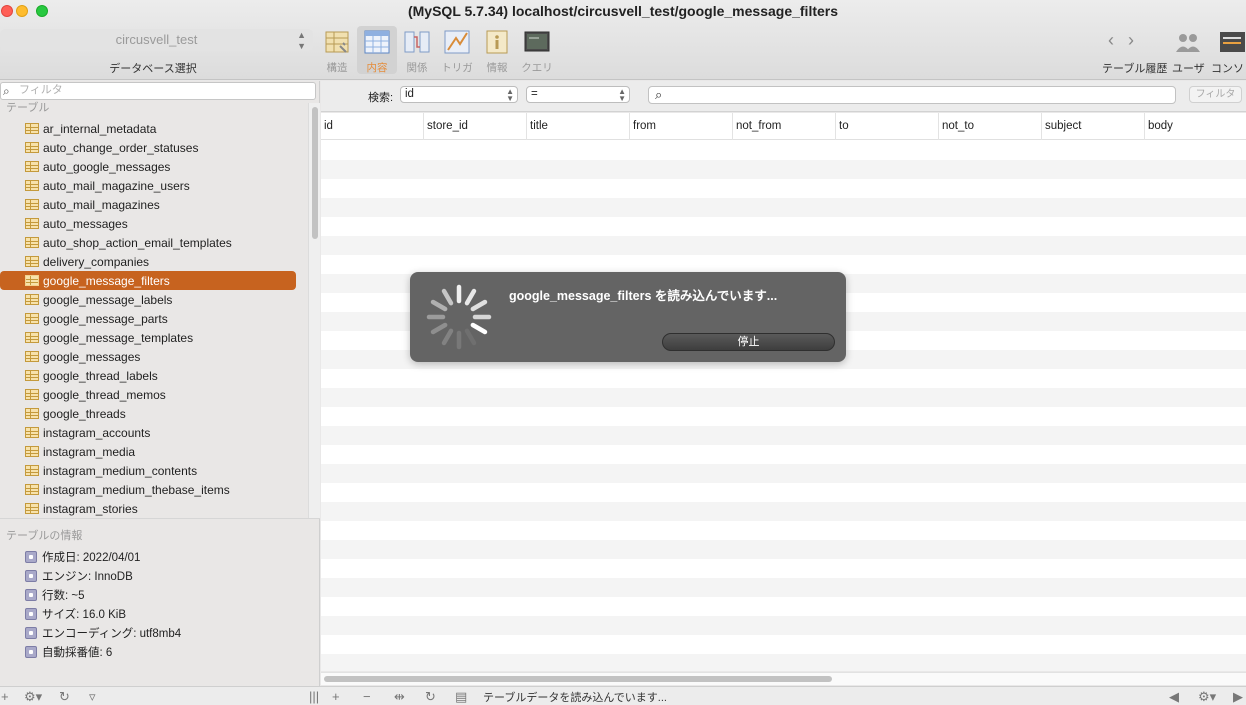 The height and width of the screenshot is (705, 1246). What do you see at coordinates (148, 147) in the screenshot?
I see `table-list-item: auto_change_order_statuses` at bounding box center [148, 147].